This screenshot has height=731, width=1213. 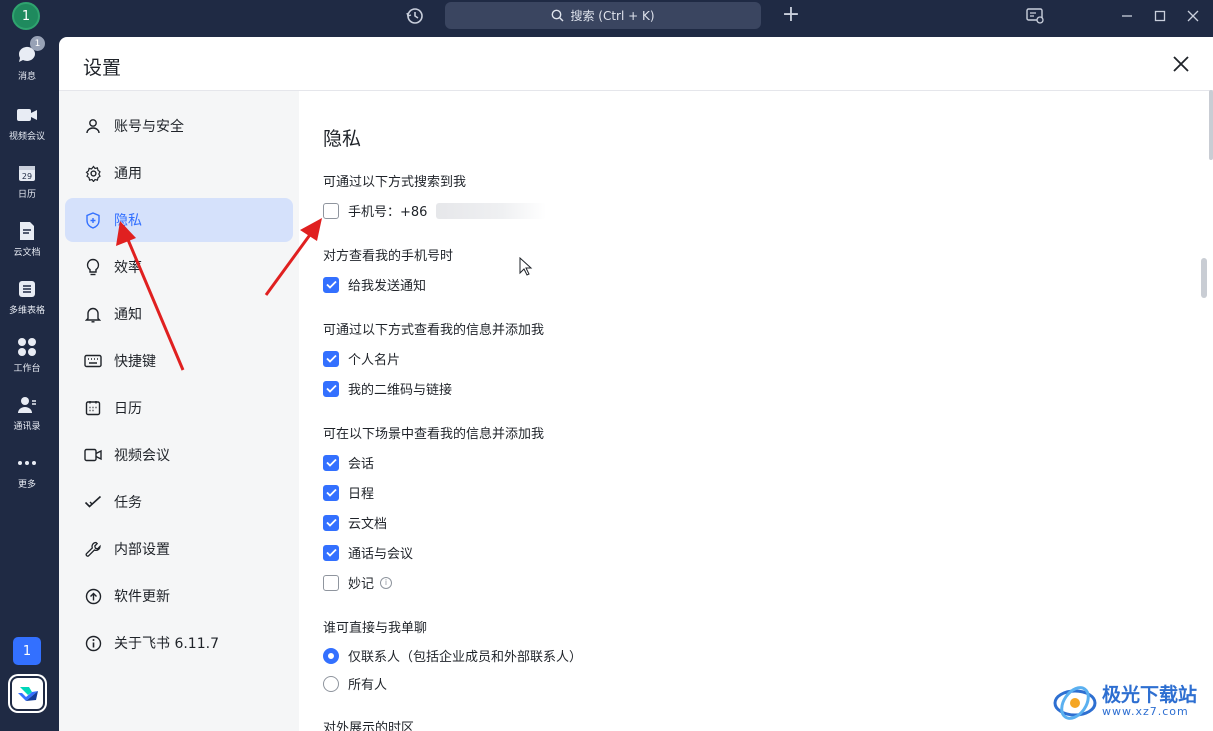 I want to click on upload-icon, so click(x=93, y=596).